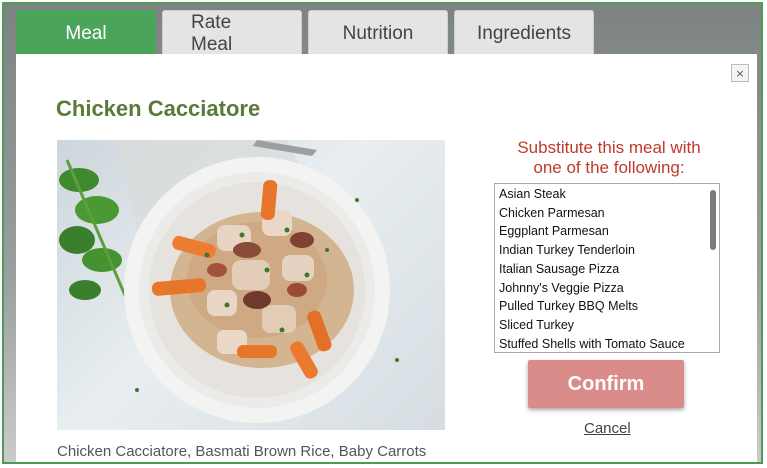  What do you see at coordinates (609, 306) in the screenshot?
I see `listbox-option: Pulled Turkey BBQ Melts` at bounding box center [609, 306].